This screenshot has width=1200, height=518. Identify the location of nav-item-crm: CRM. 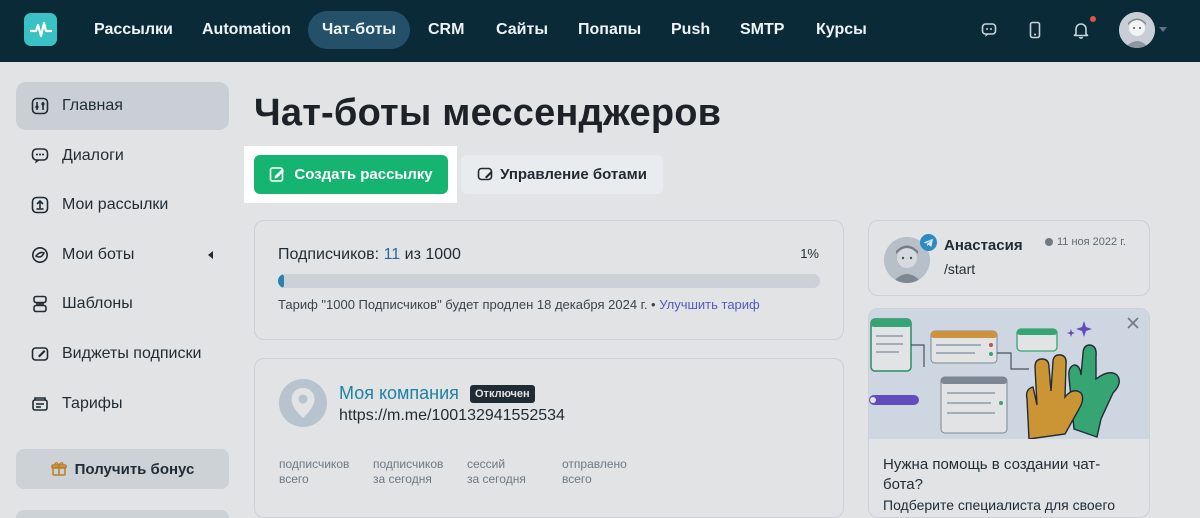
(446, 30).